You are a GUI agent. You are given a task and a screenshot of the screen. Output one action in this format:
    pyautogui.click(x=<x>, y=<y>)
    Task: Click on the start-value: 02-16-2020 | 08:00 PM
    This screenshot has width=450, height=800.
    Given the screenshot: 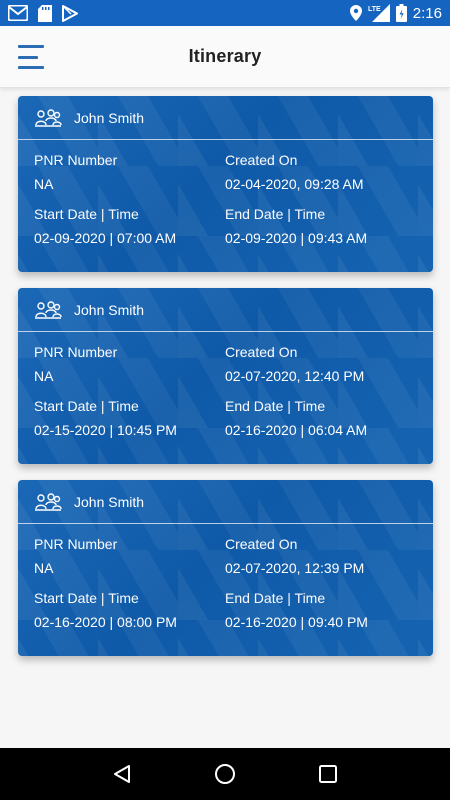 What is the action you would take?
    pyautogui.click(x=105, y=622)
    